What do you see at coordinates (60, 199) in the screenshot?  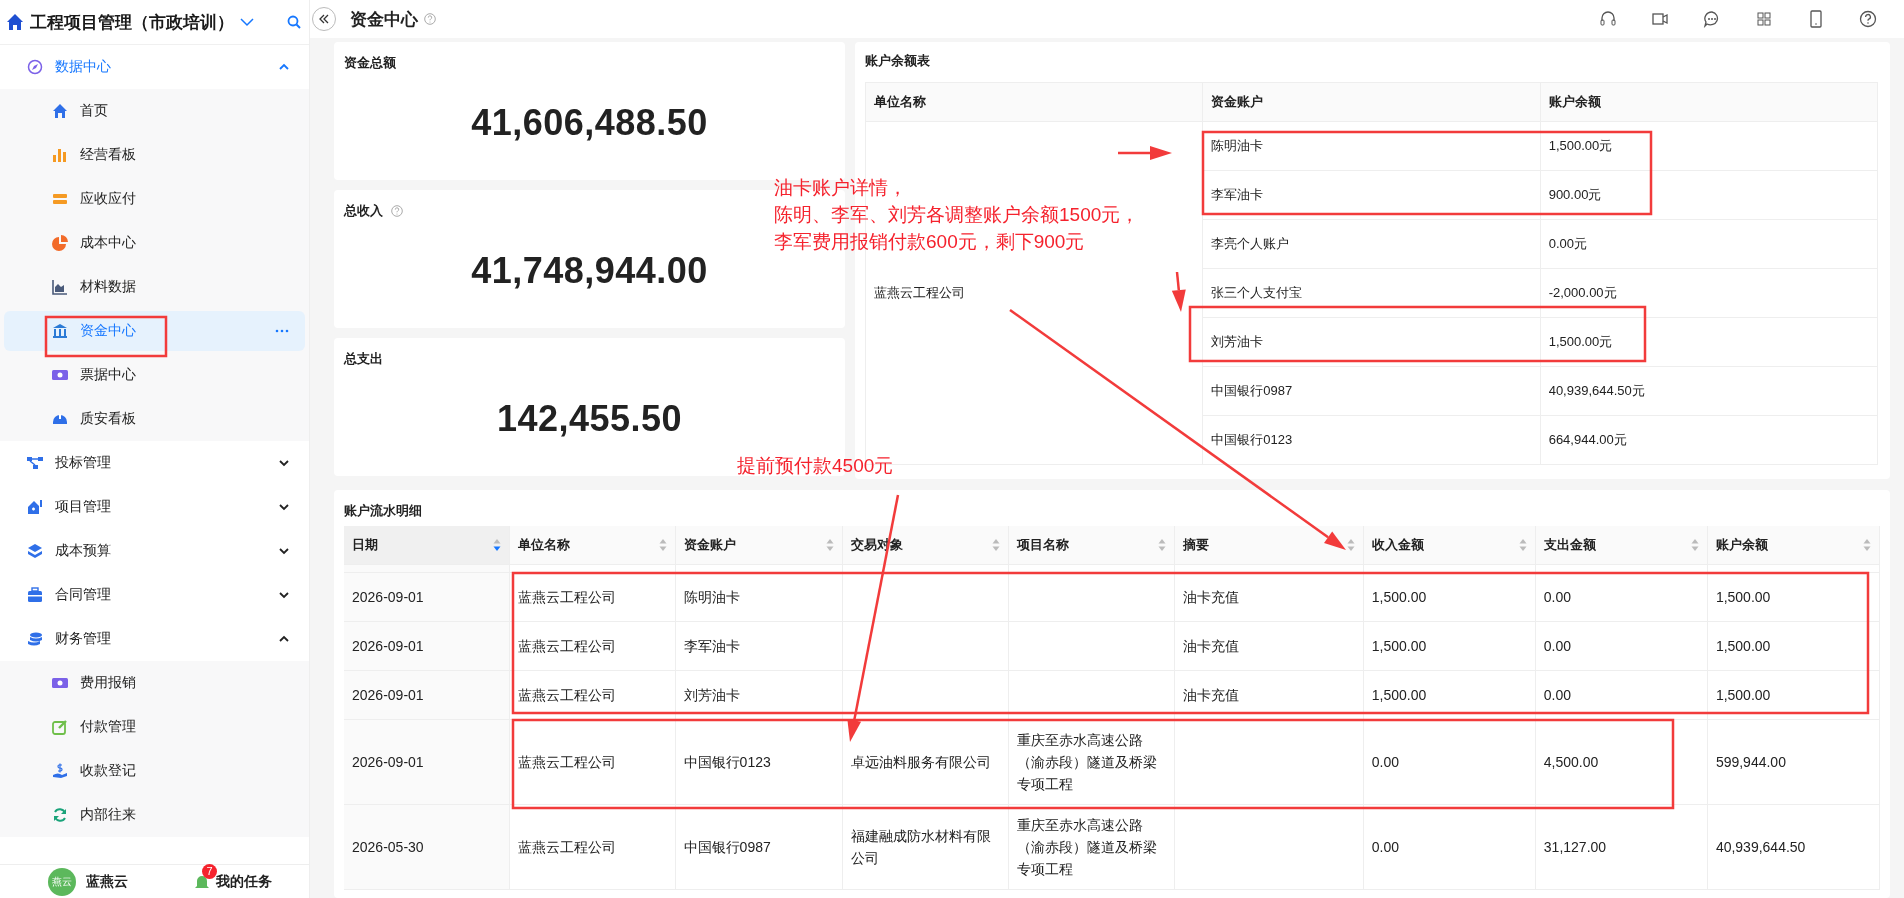 I see `stack-icon` at bounding box center [60, 199].